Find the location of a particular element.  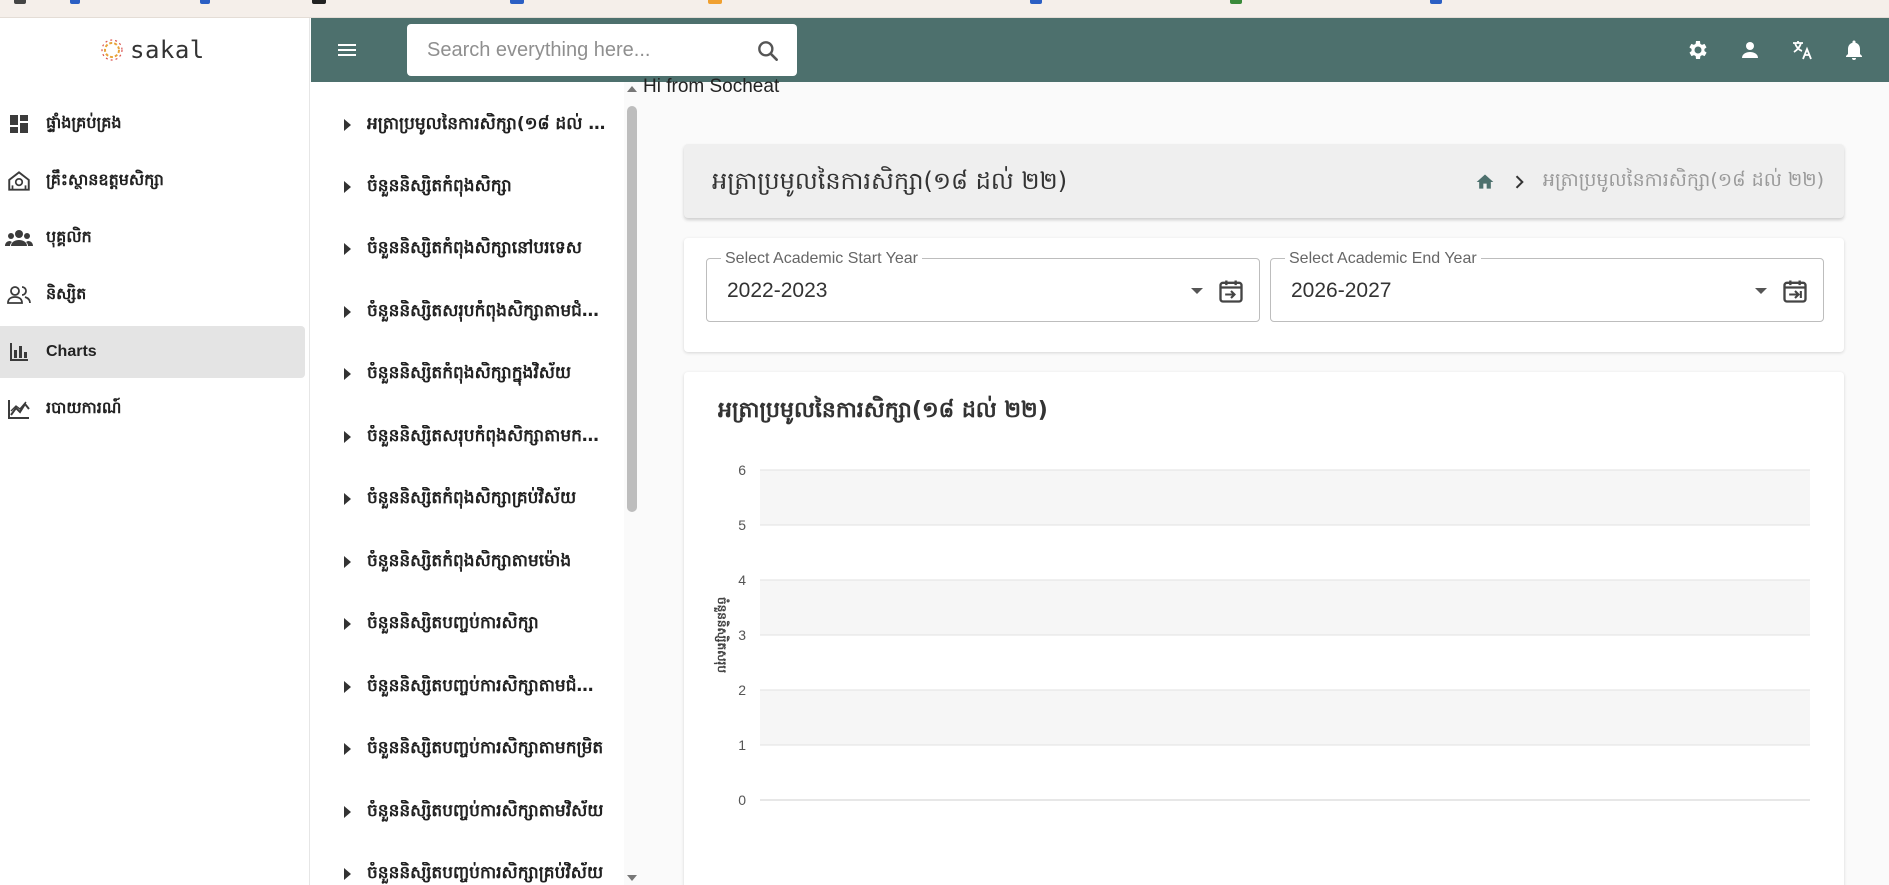

menu-icon is located at coordinates (347, 50).